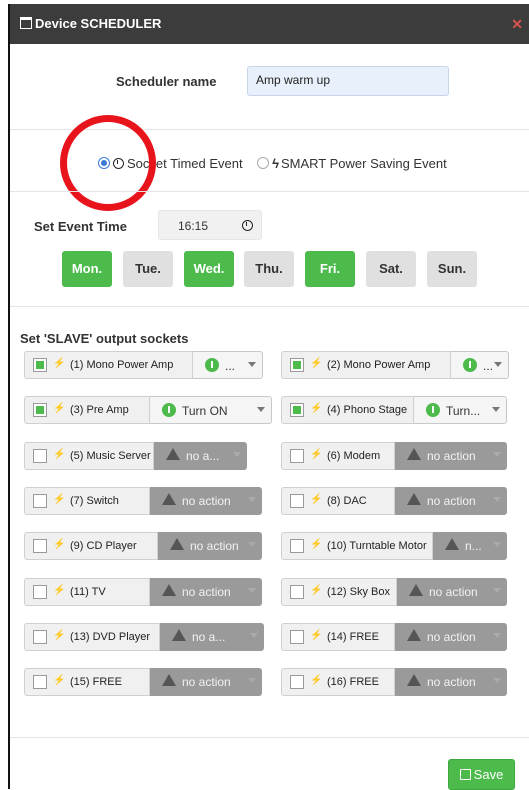  Describe the element at coordinates (367, 410) in the screenshot. I see `socket-label: (4) Phono Stage` at that location.